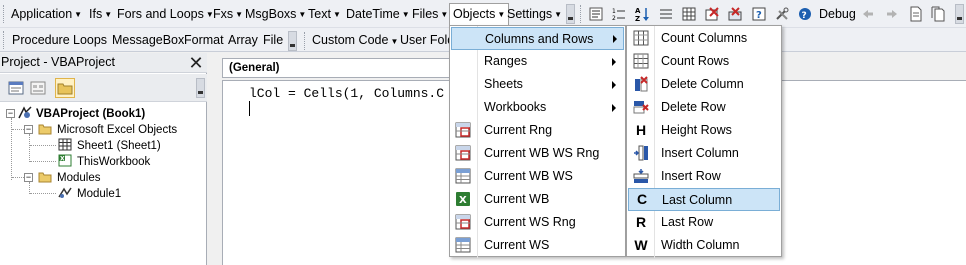 The image size is (966, 265). I want to click on menu-item-current-ws: Current WS, so click(537, 245).